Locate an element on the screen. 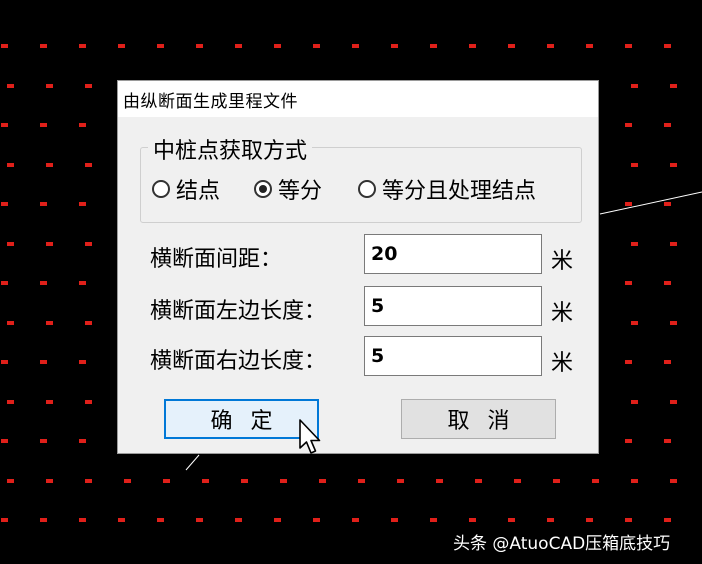  method-group-title: 中桩点获取方式 is located at coordinates (230, 149).